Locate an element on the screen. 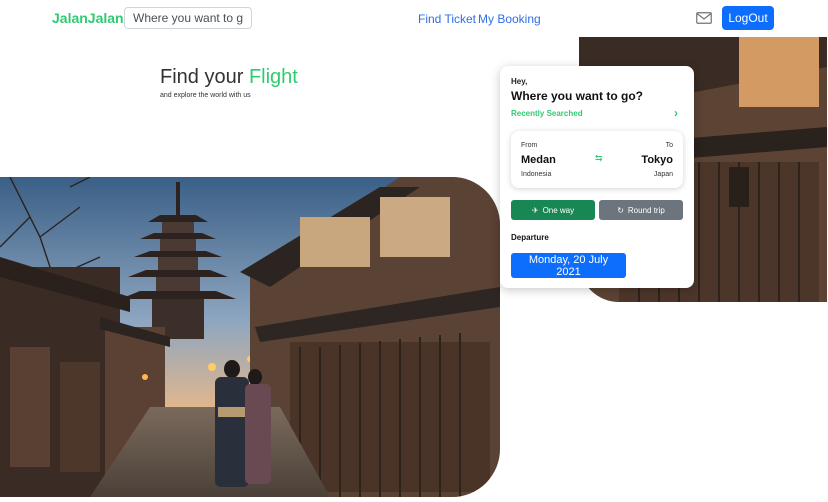 The image size is (828, 502). navbar: JalanJalan Find Ticket My Booking LogOut is located at coordinates (414, 19).